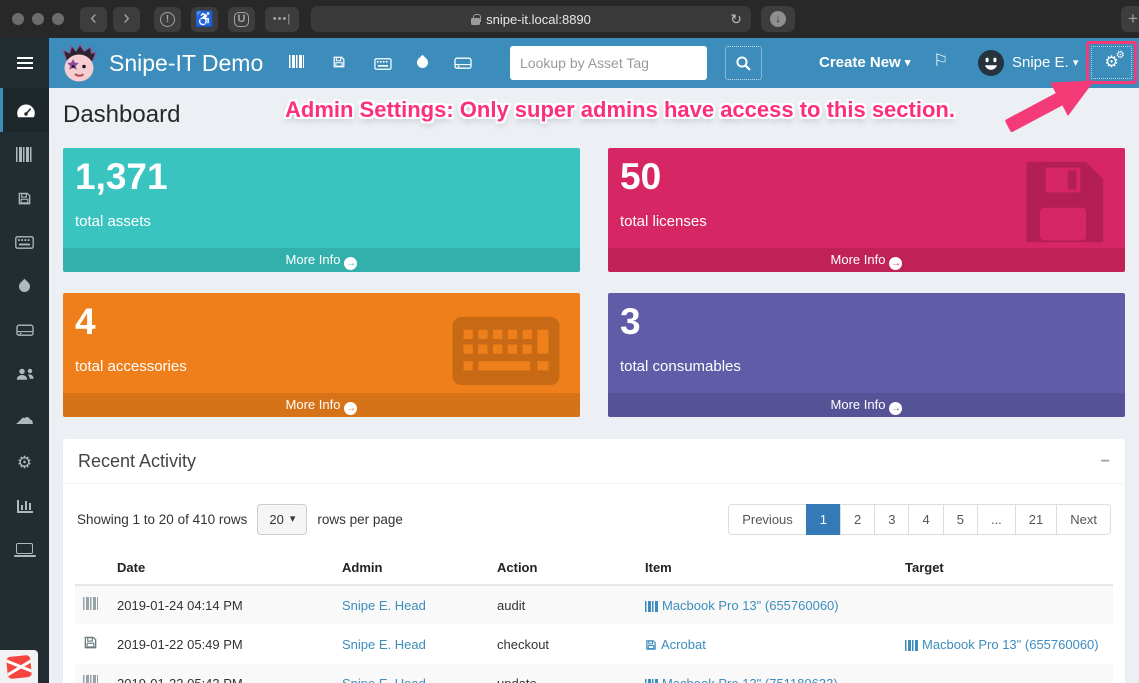 Image resolution: width=1139 pixels, height=683 pixels. I want to click on downloads-button: ↓, so click(778, 19).